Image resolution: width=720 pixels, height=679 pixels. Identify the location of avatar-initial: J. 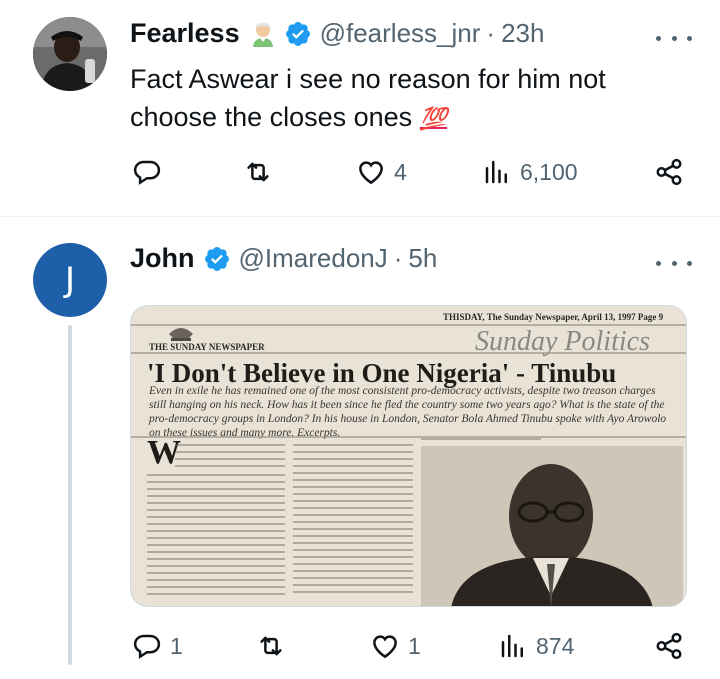
(70, 280).